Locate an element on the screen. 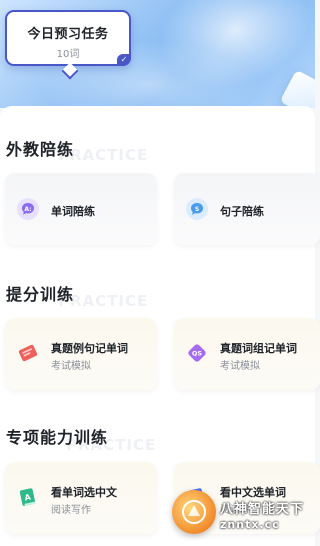 This screenshot has width=320, height=546. daily-preview-task-card: 今日预习任务 10词 ✓ is located at coordinates (68, 45).